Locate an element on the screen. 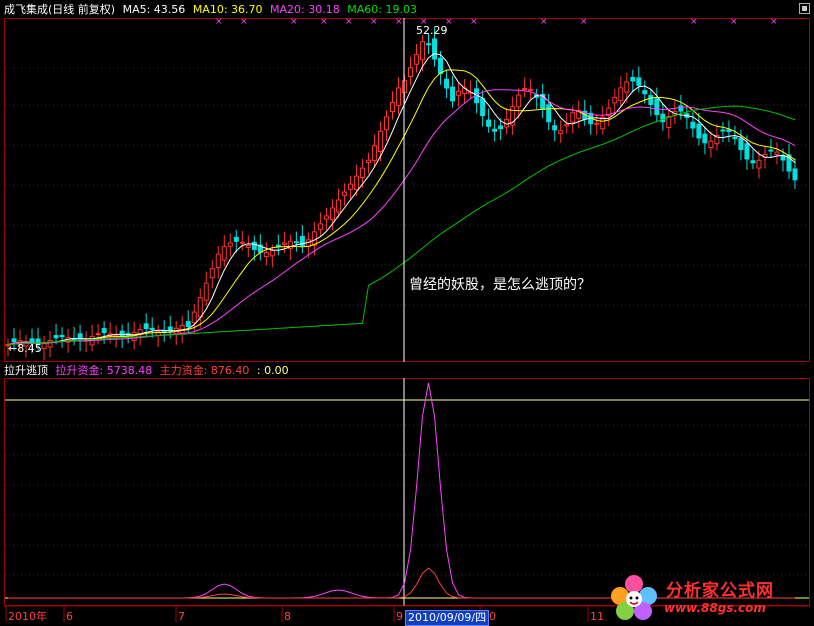 Image resolution: width=814 pixels, height=626 pixels. third-value-label: : 0.00 is located at coordinates (272, 370).